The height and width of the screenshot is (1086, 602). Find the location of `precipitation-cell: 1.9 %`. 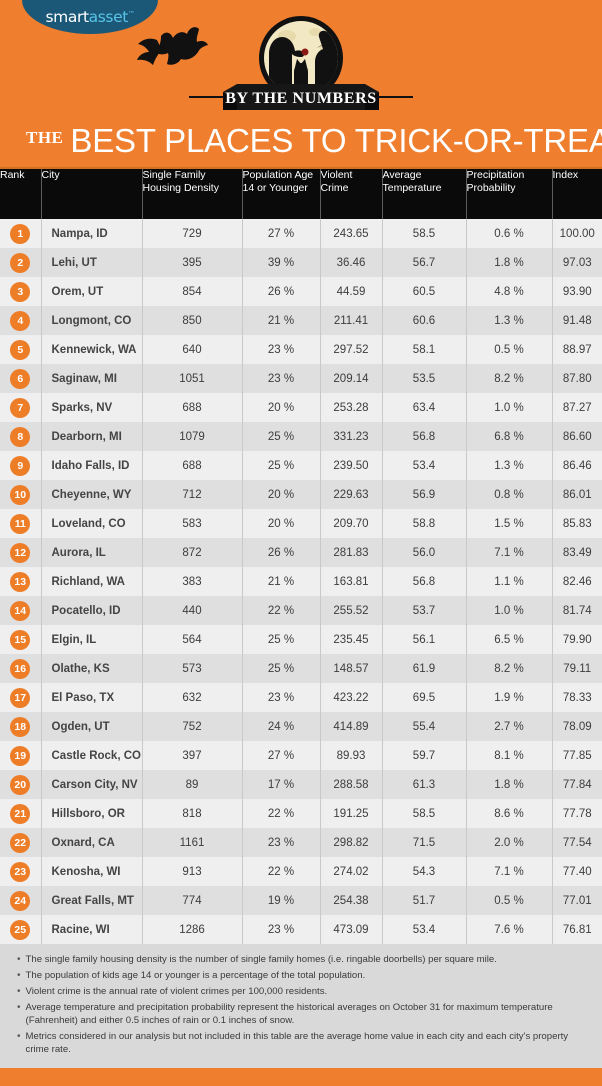

precipitation-cell: 1.9 % is located at coordinates (509, 697).